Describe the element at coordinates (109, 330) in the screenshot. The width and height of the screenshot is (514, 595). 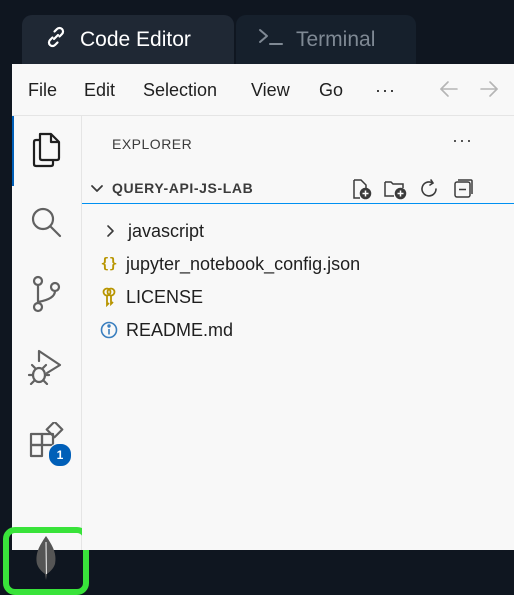
I see `info-icon` at that location.